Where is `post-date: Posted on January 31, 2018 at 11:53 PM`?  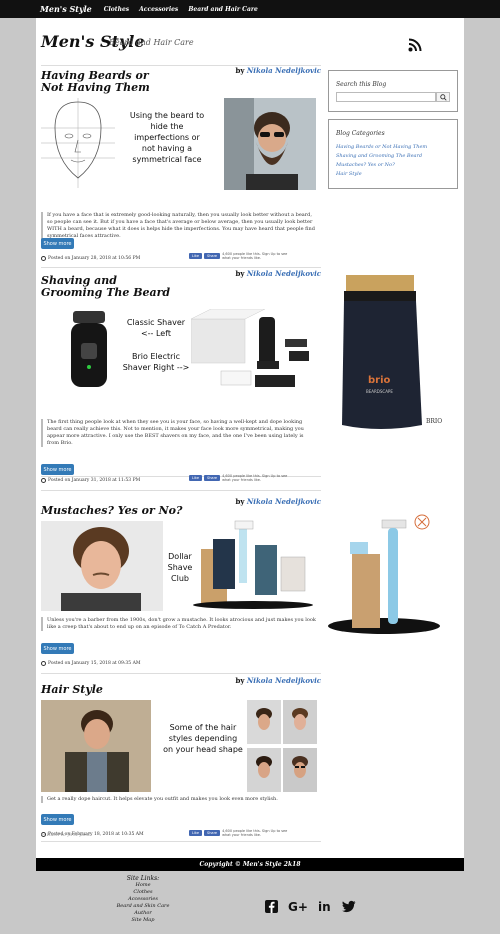
post-date: Posted on January 31, 2018 at 11:53 PM is located at coordinates (90, 480).